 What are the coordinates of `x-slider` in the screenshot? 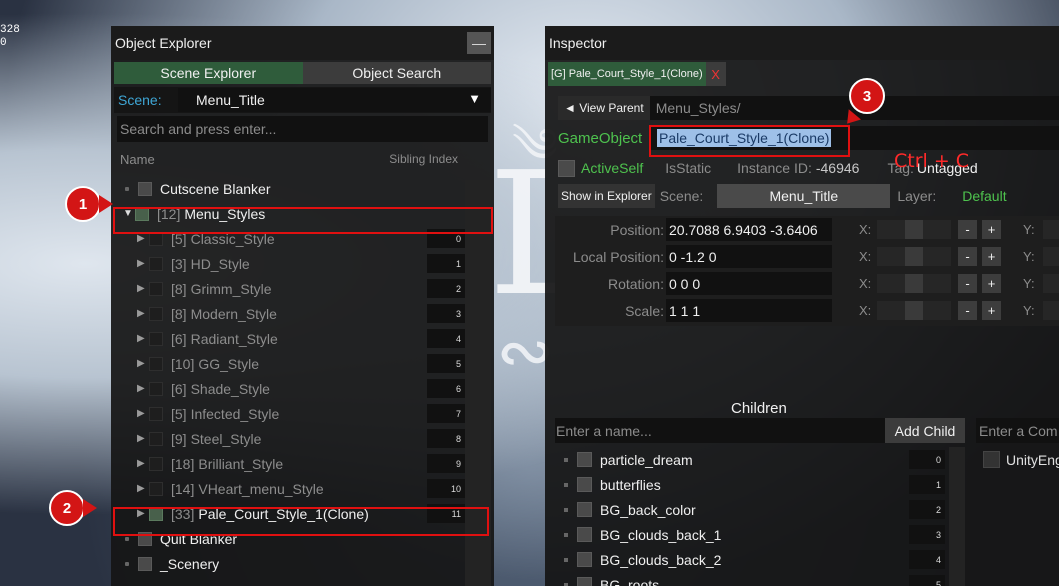 It's located at (914, 283).